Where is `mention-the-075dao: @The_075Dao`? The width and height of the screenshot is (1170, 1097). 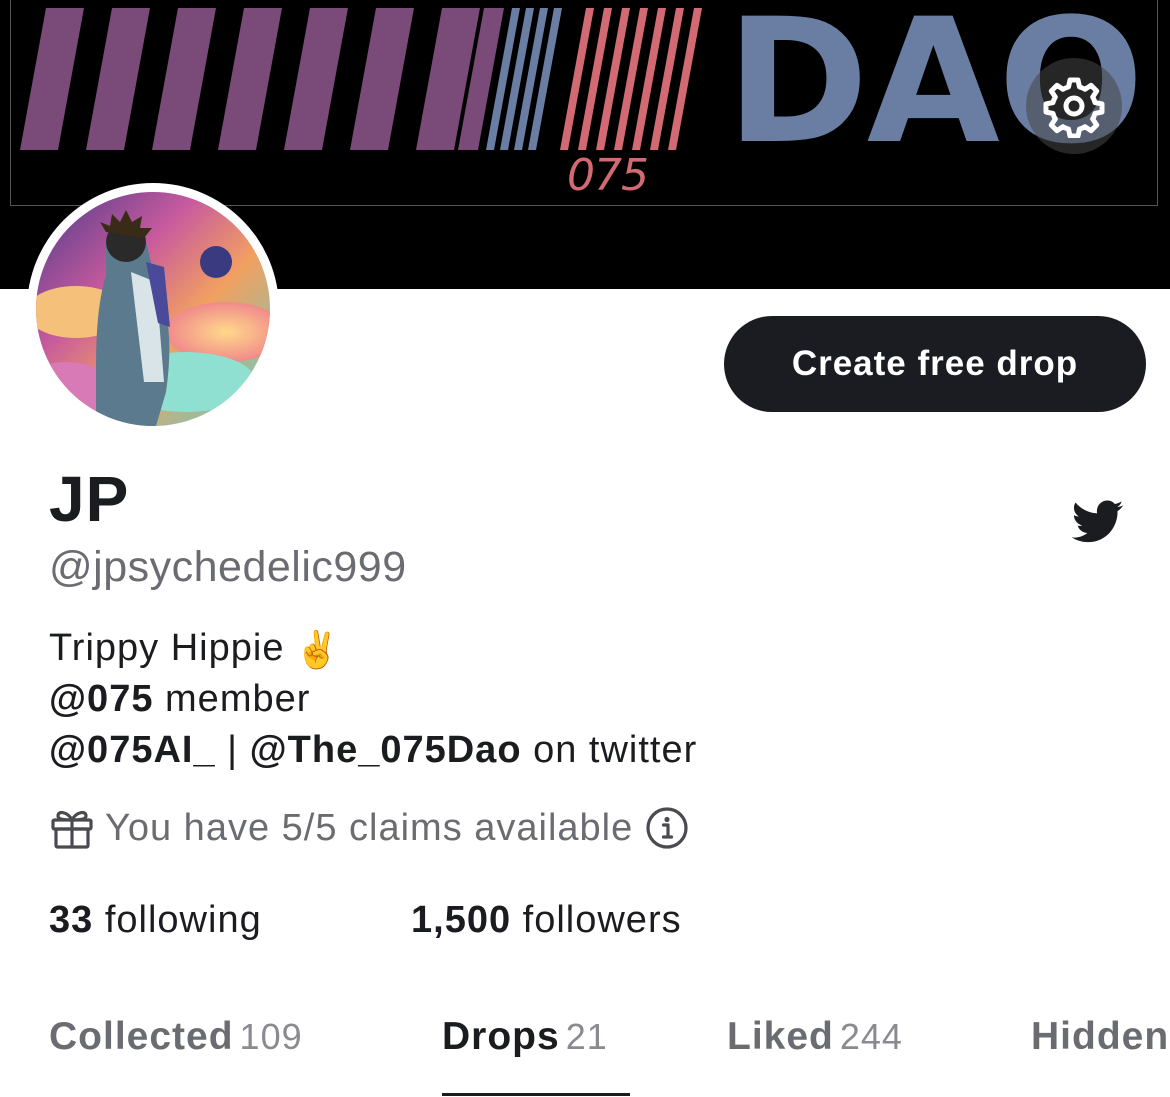
mention-the-075dao: @The_075Dao is located at coordinates (386, 750).